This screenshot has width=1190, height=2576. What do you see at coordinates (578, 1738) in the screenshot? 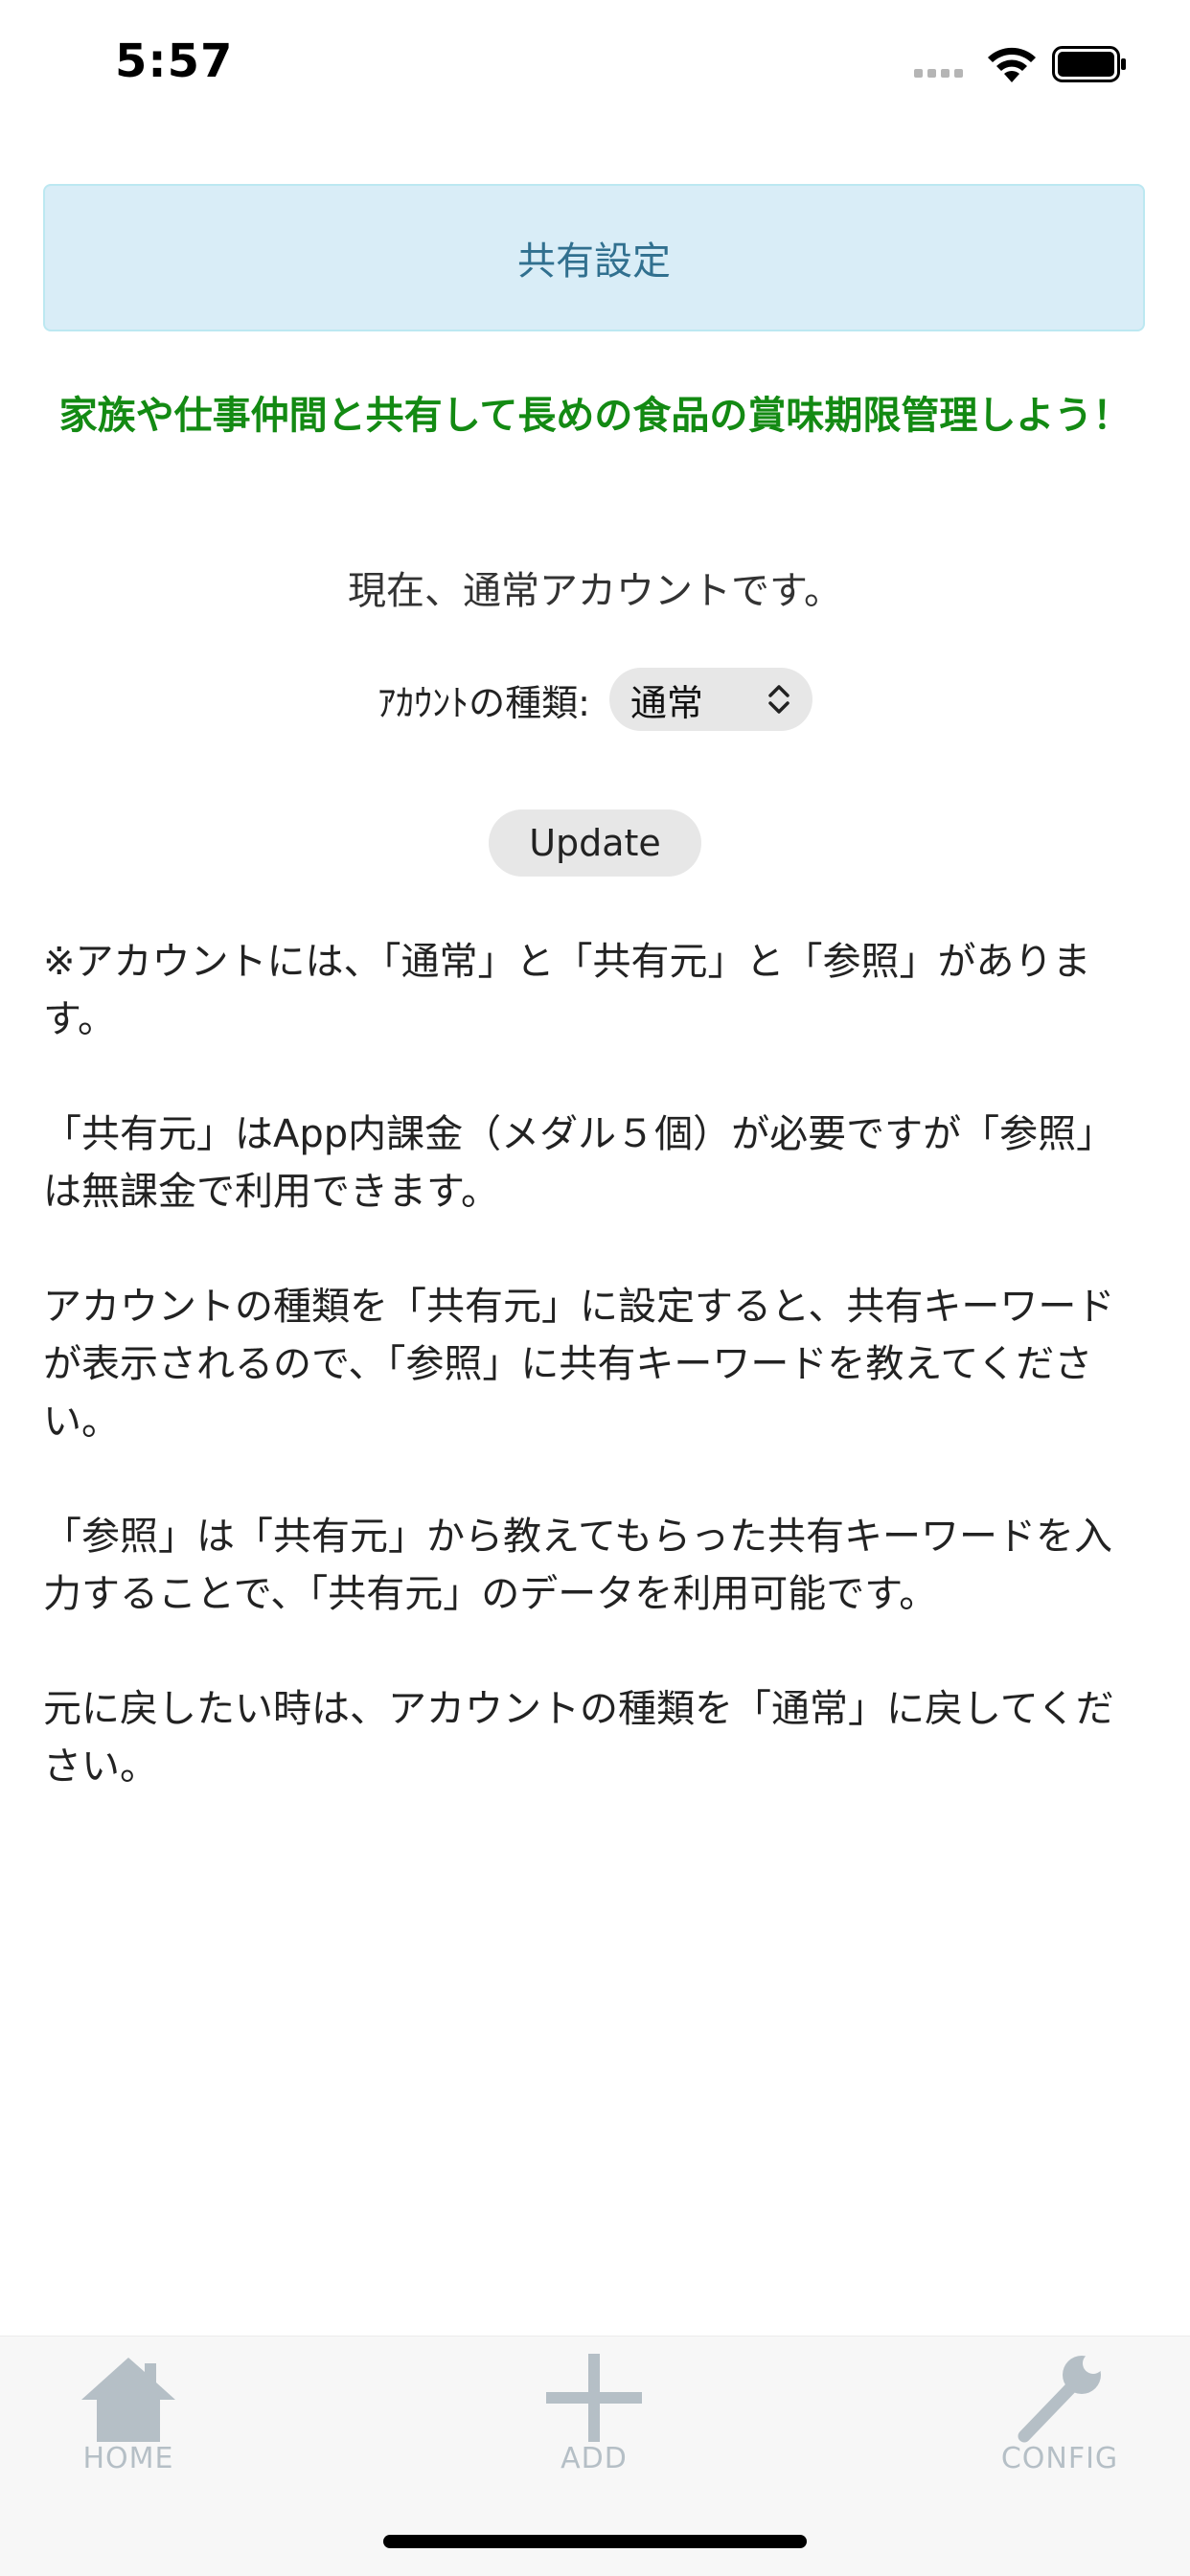
I see `note-paragraph: 元に戻したい時は、アカウントの種類を「通常」に戻してください。` at bounding box center [578, 1738].